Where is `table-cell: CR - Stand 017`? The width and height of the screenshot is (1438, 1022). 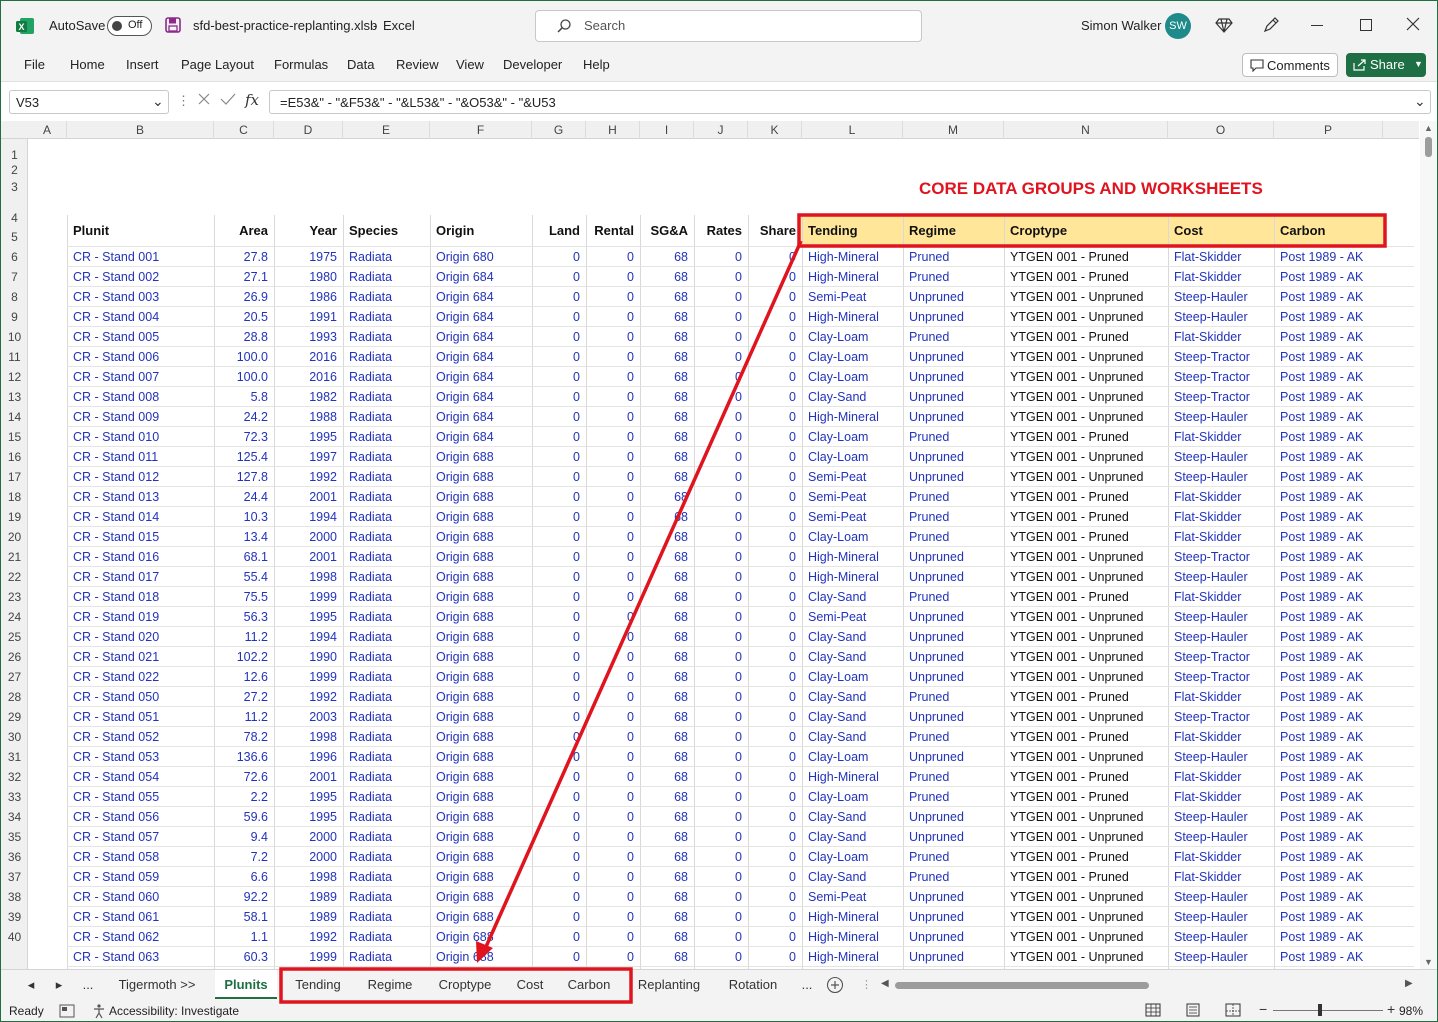
table-cell: CR - Stand 017 is located at coordinates (140, 577).